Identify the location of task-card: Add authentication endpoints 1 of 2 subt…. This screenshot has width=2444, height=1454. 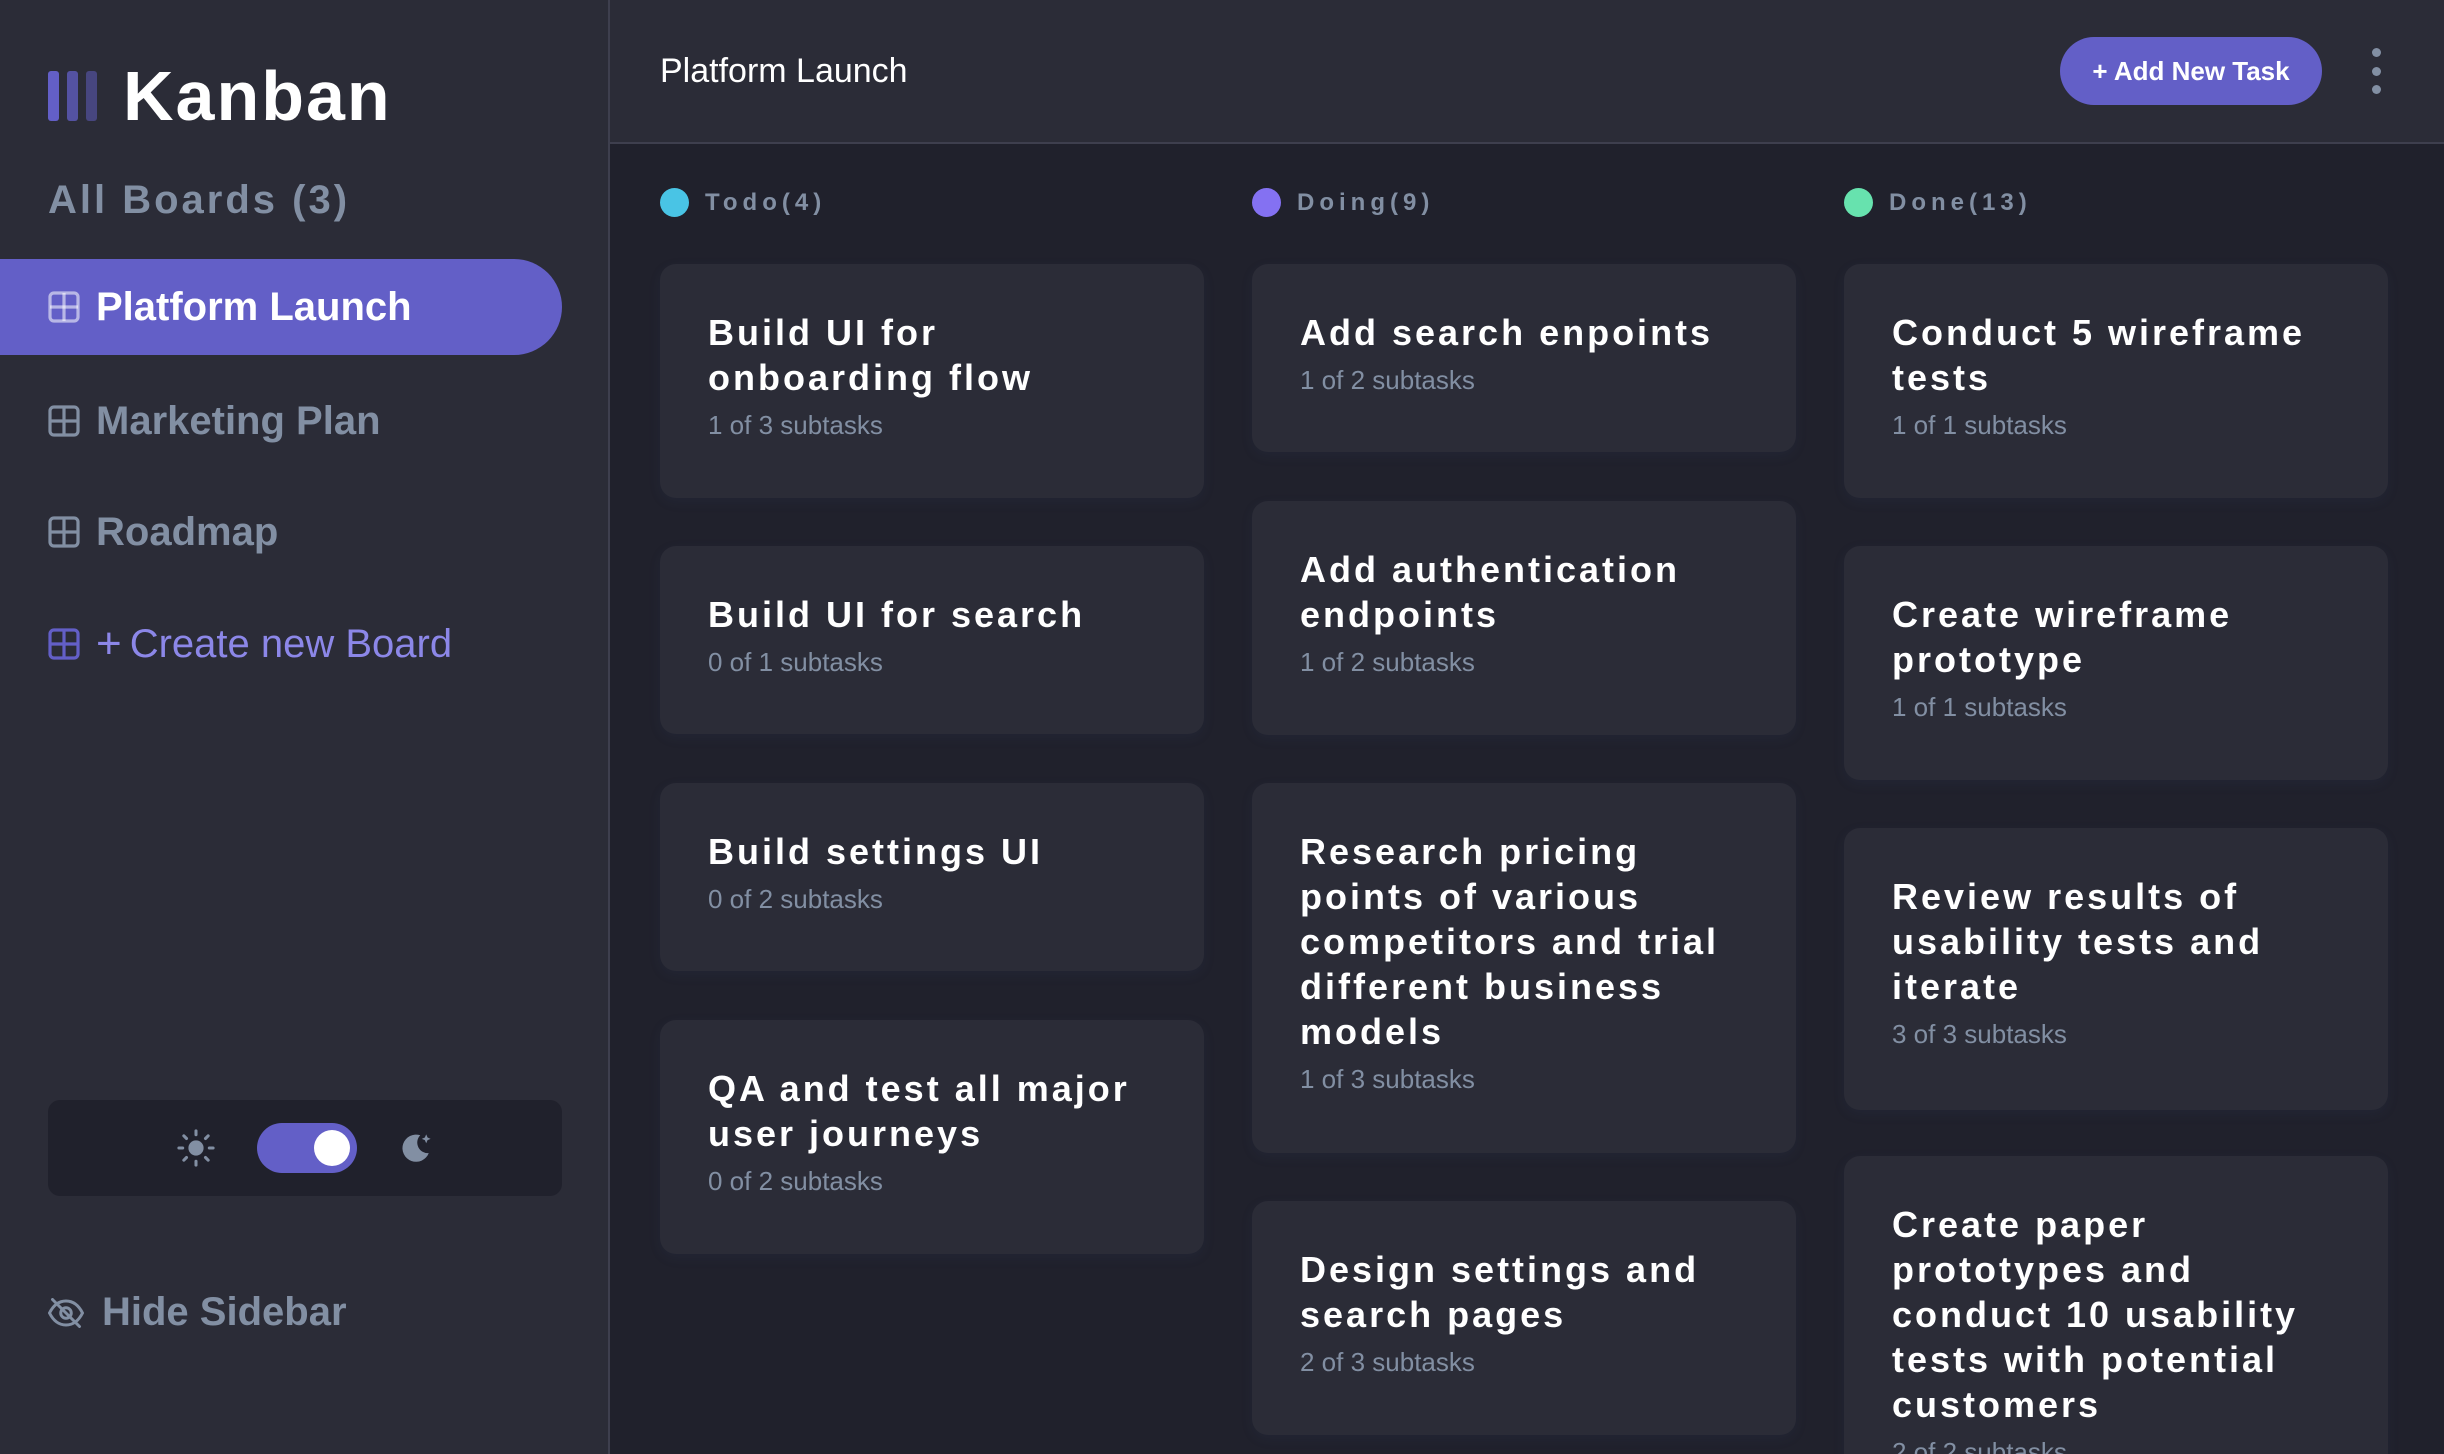
(1524, 618).